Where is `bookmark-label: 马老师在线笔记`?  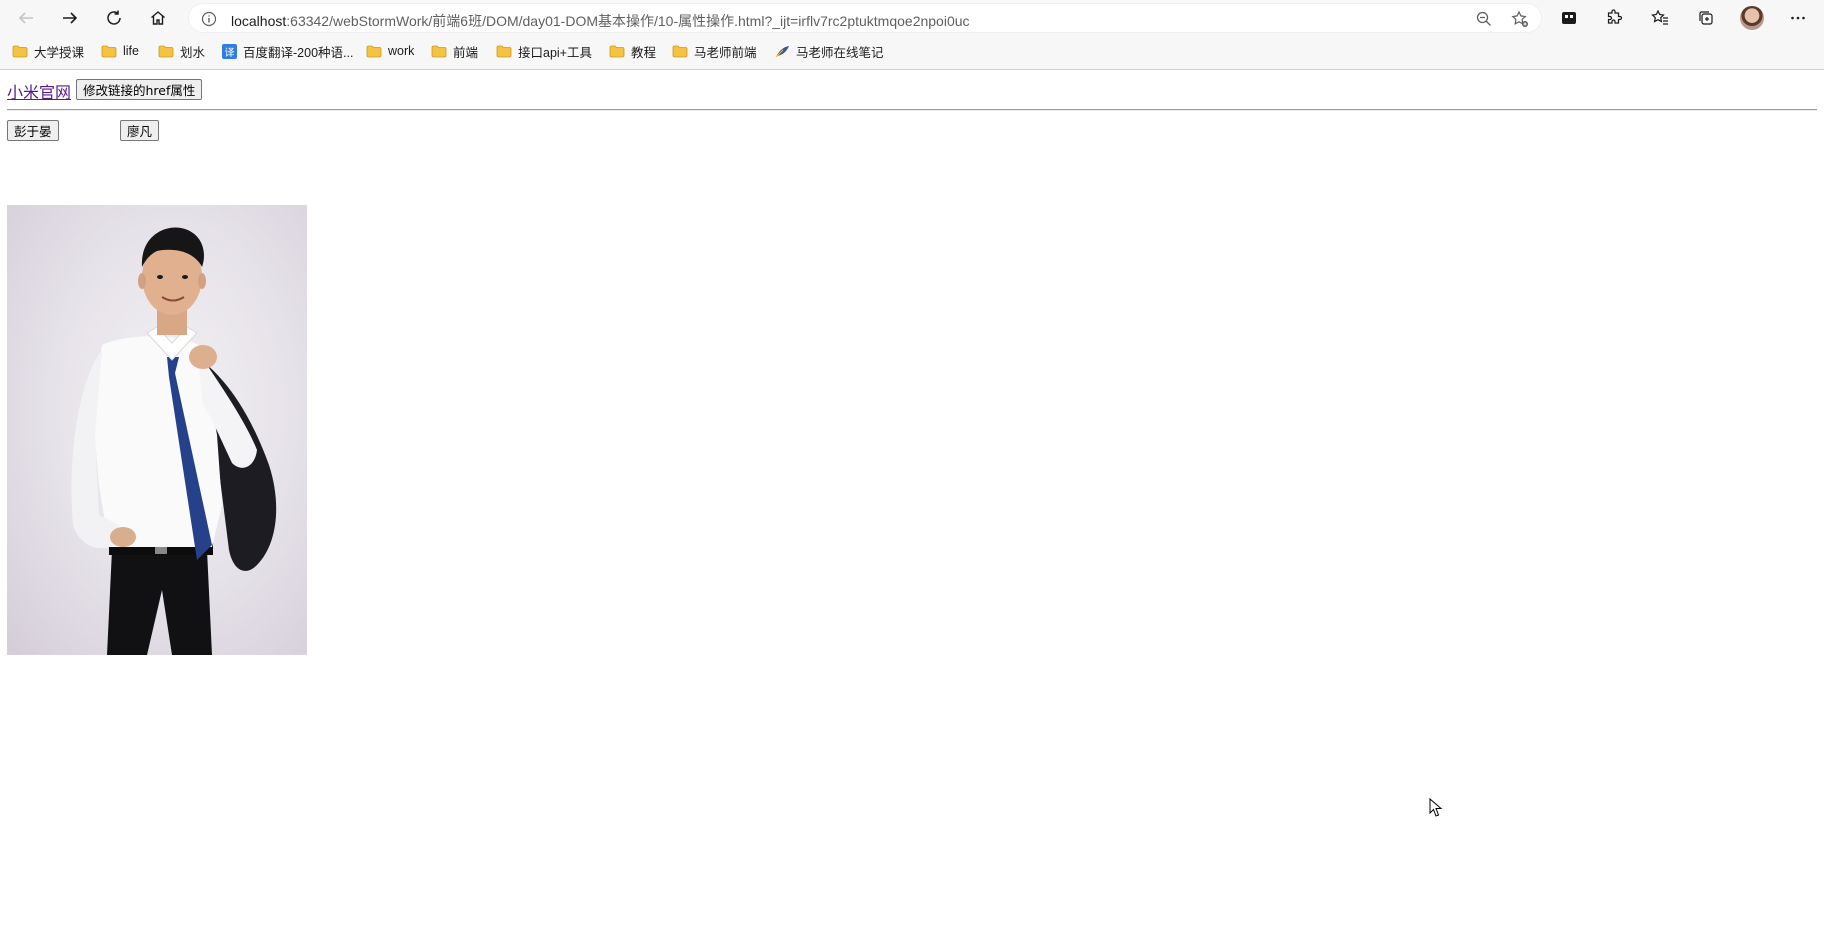
bookmark-label: 马老师在线笔记 is located at coordinates (840, 52).